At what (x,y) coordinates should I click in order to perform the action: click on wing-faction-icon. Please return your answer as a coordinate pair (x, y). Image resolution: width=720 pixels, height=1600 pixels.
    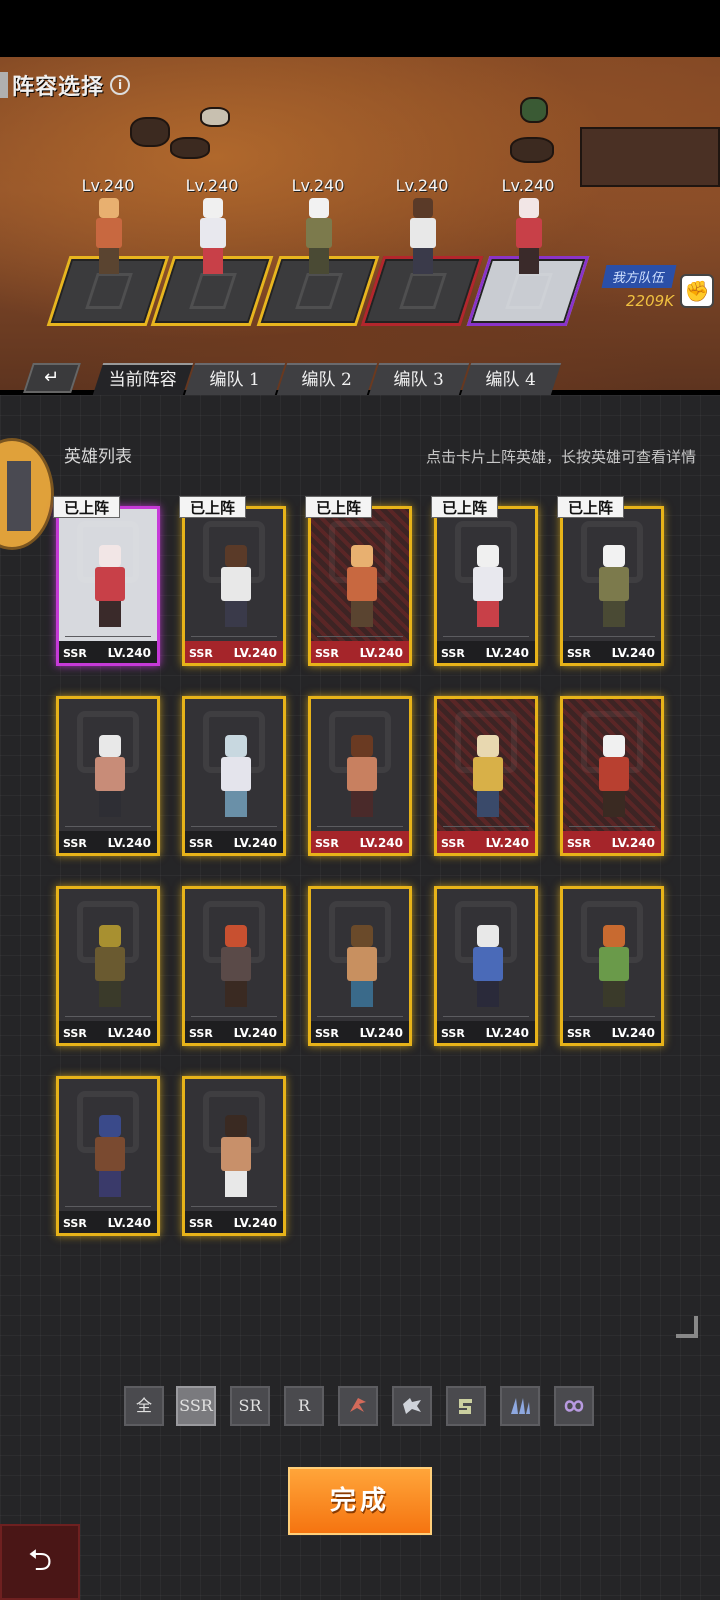
    Looking at the image, I should click on (520, 1406).